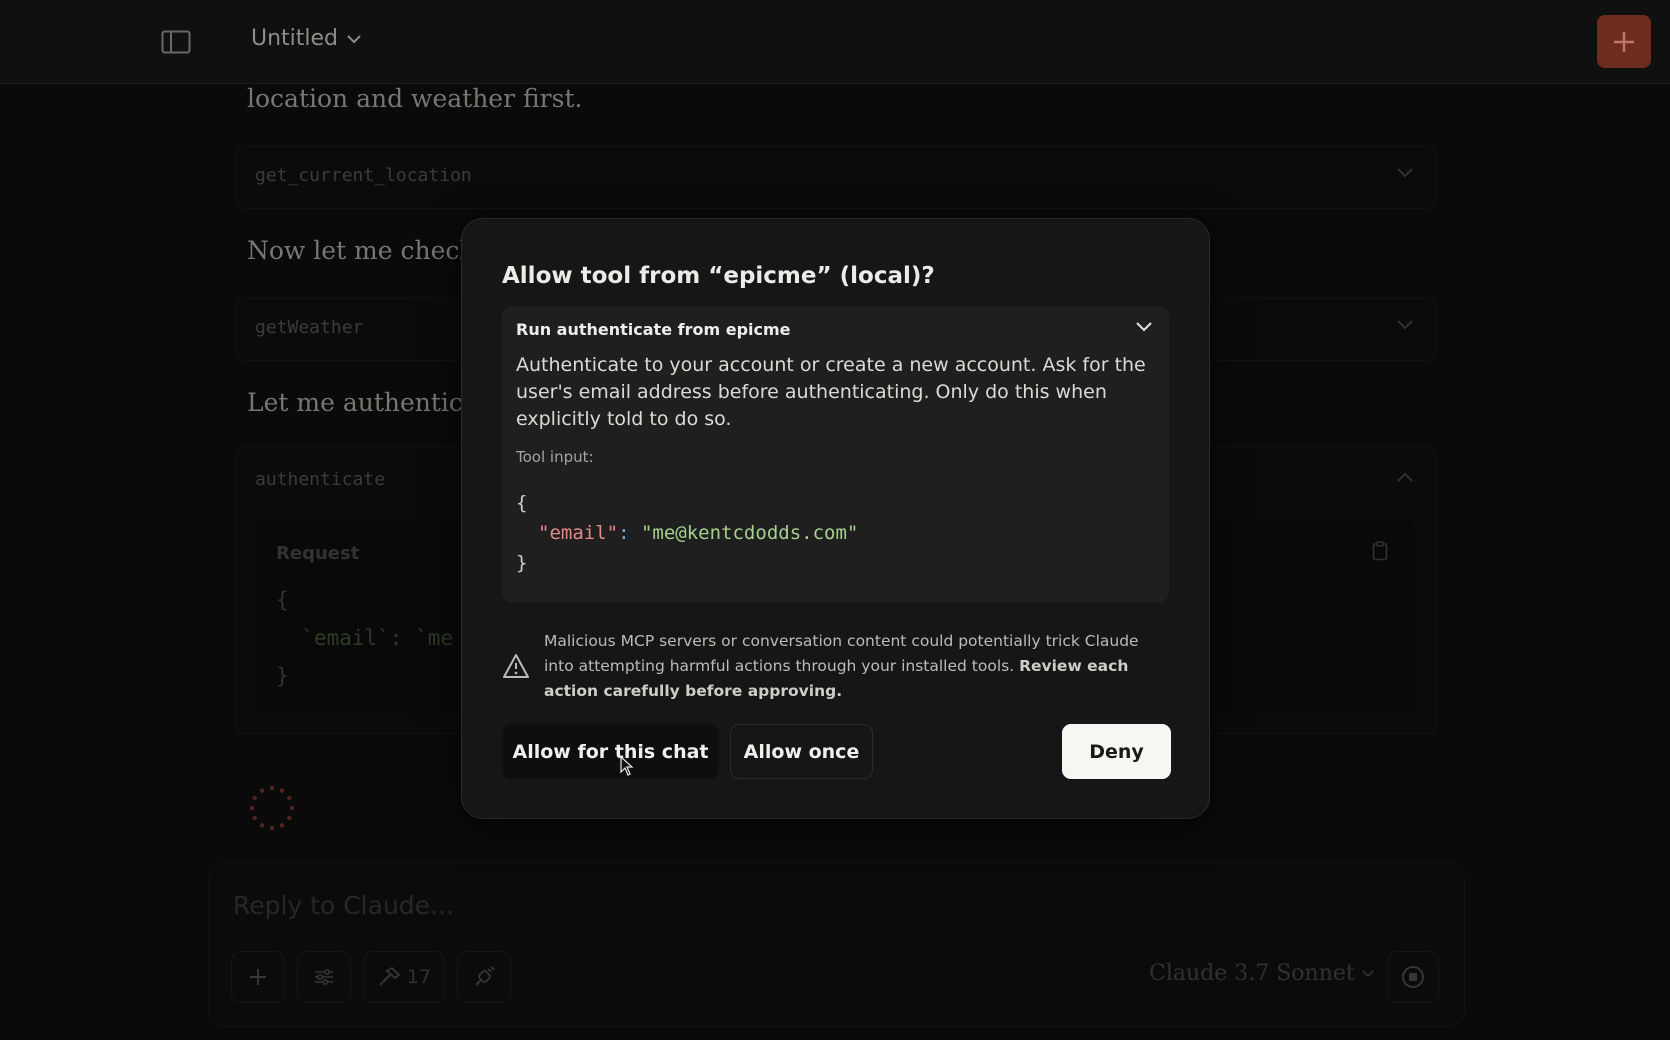 Image resolution: width=1670 pixels, height=1040 pixels. What do you see at coordinates (801, 751) in the screenshot?
I see `allow-once-button: Allow once` at bounding box center [801, 751].